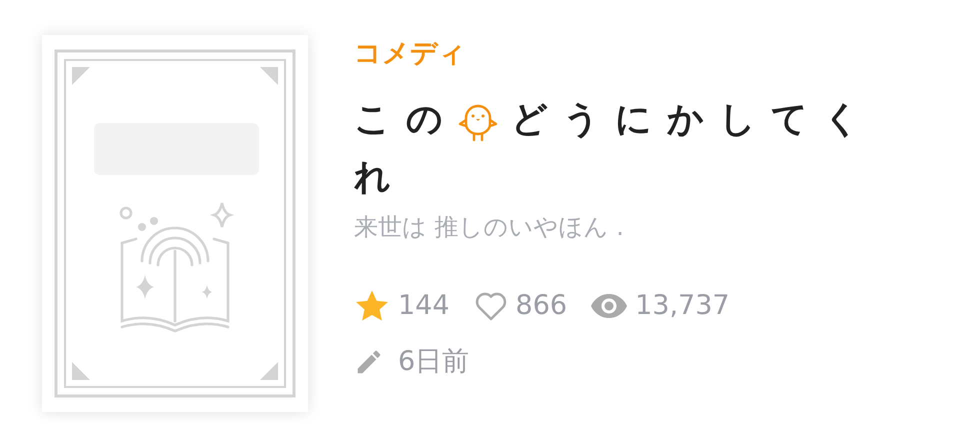  What do you see at coordinates (693, 120) in the screenshot?
I see `title-text: どうにかしてく` at bounding box center [693, 120].